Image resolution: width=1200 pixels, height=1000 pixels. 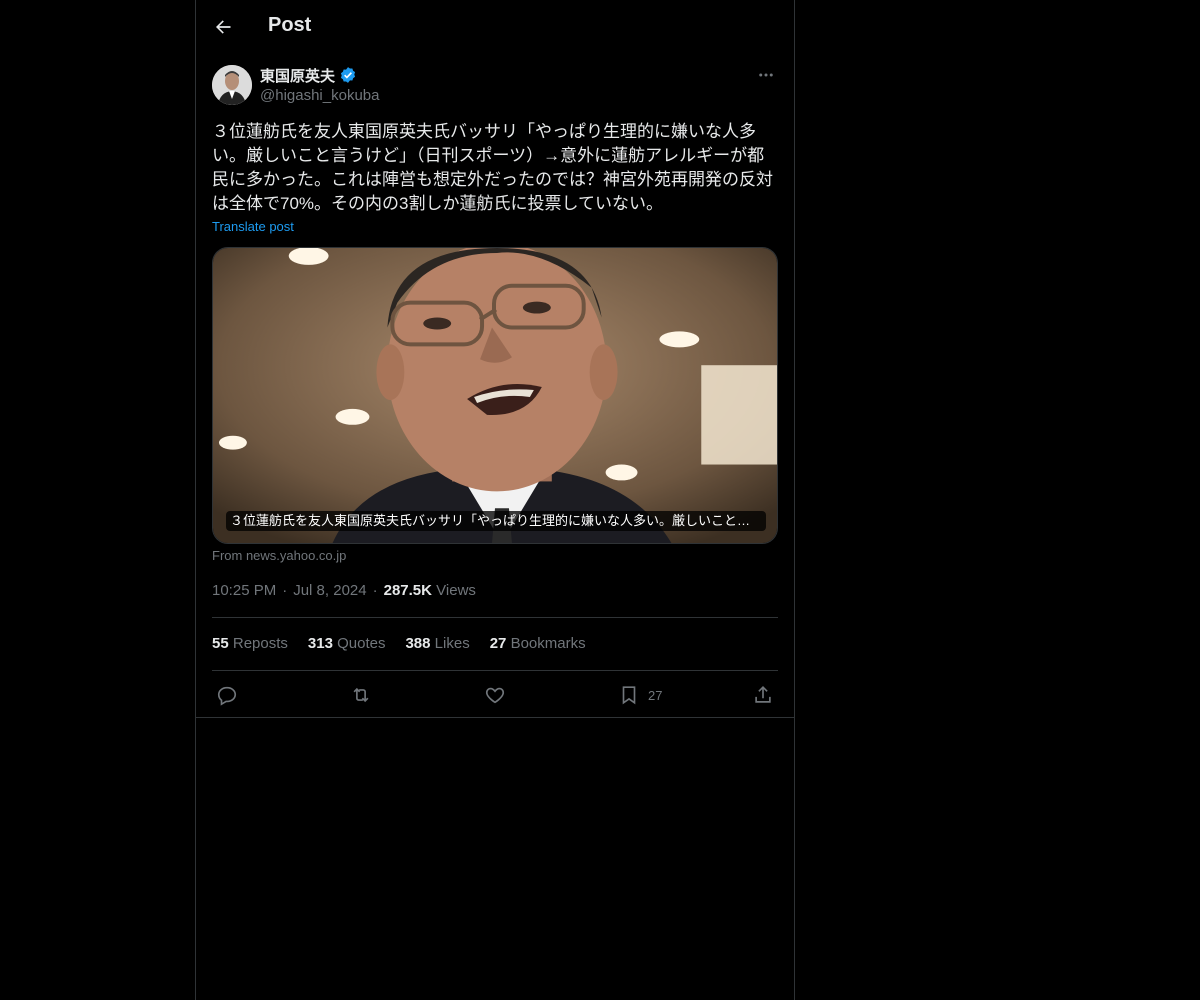 What do you see at coordinates (319, 95) in the screenshot?
I see `author-handle: @higashi_kokuba` at bounding box center [319, 95].